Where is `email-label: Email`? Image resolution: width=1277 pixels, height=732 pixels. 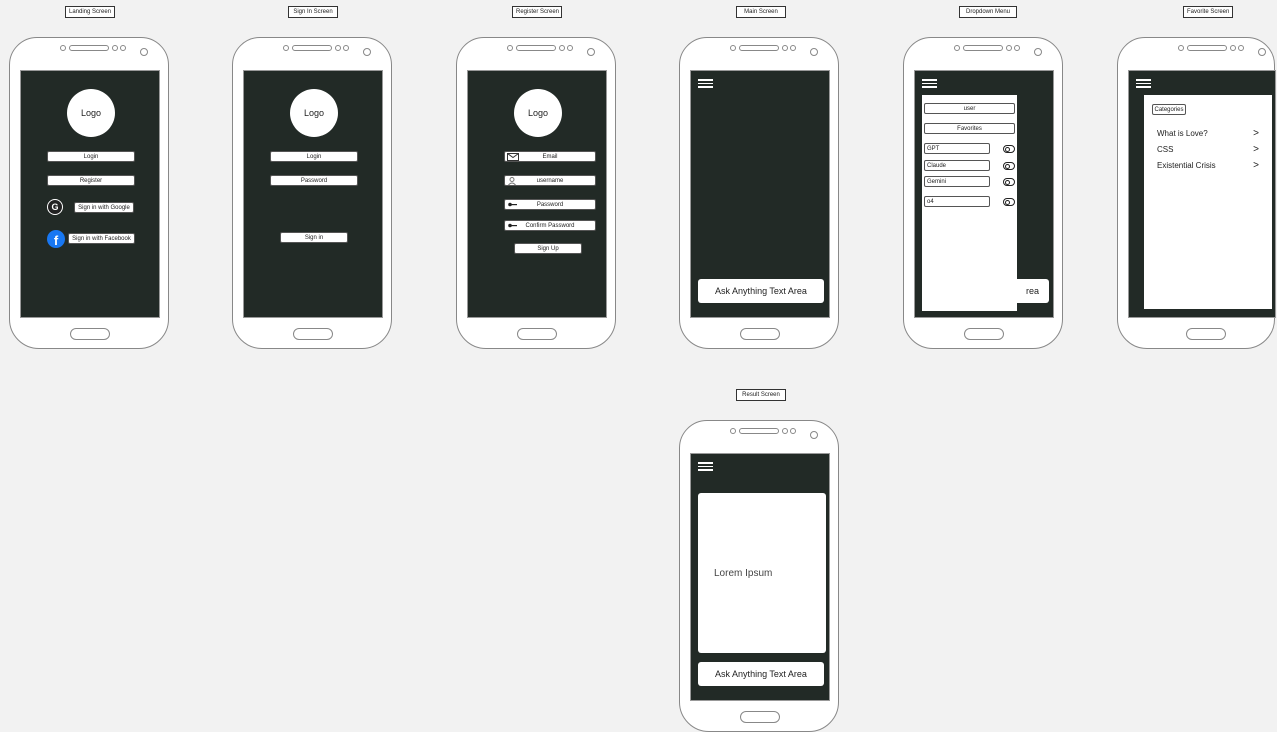
email-label: Email is located at coordinates (550, 156).